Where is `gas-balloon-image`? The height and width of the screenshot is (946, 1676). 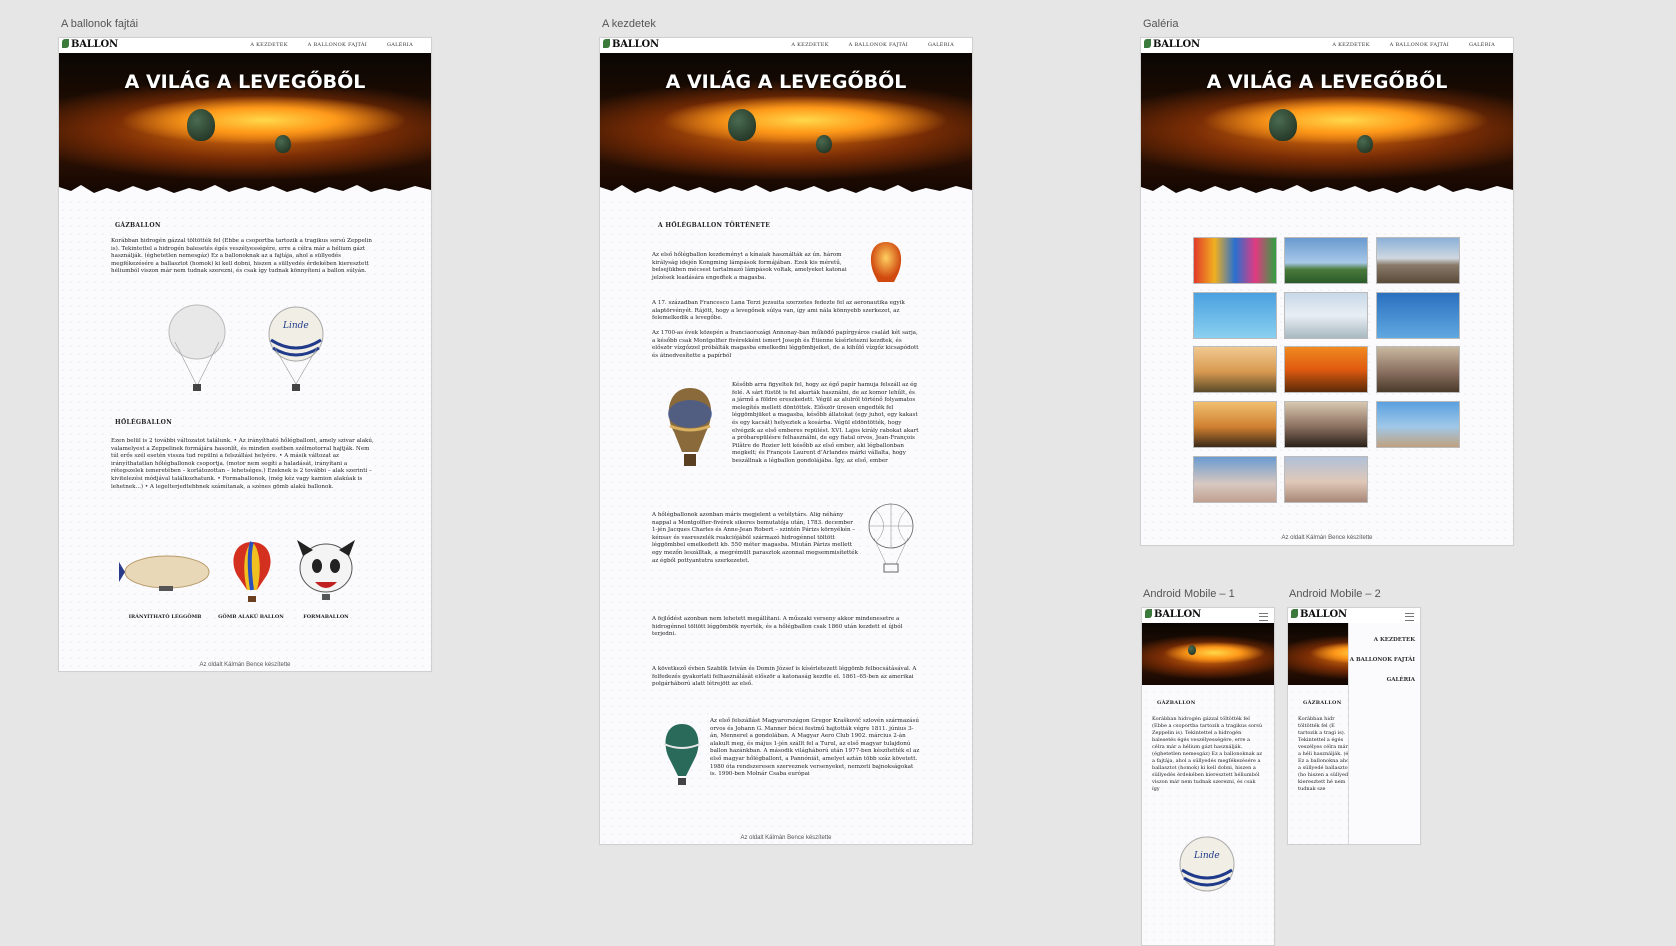
gas-balloon-image is located at coordinates (197, 347).